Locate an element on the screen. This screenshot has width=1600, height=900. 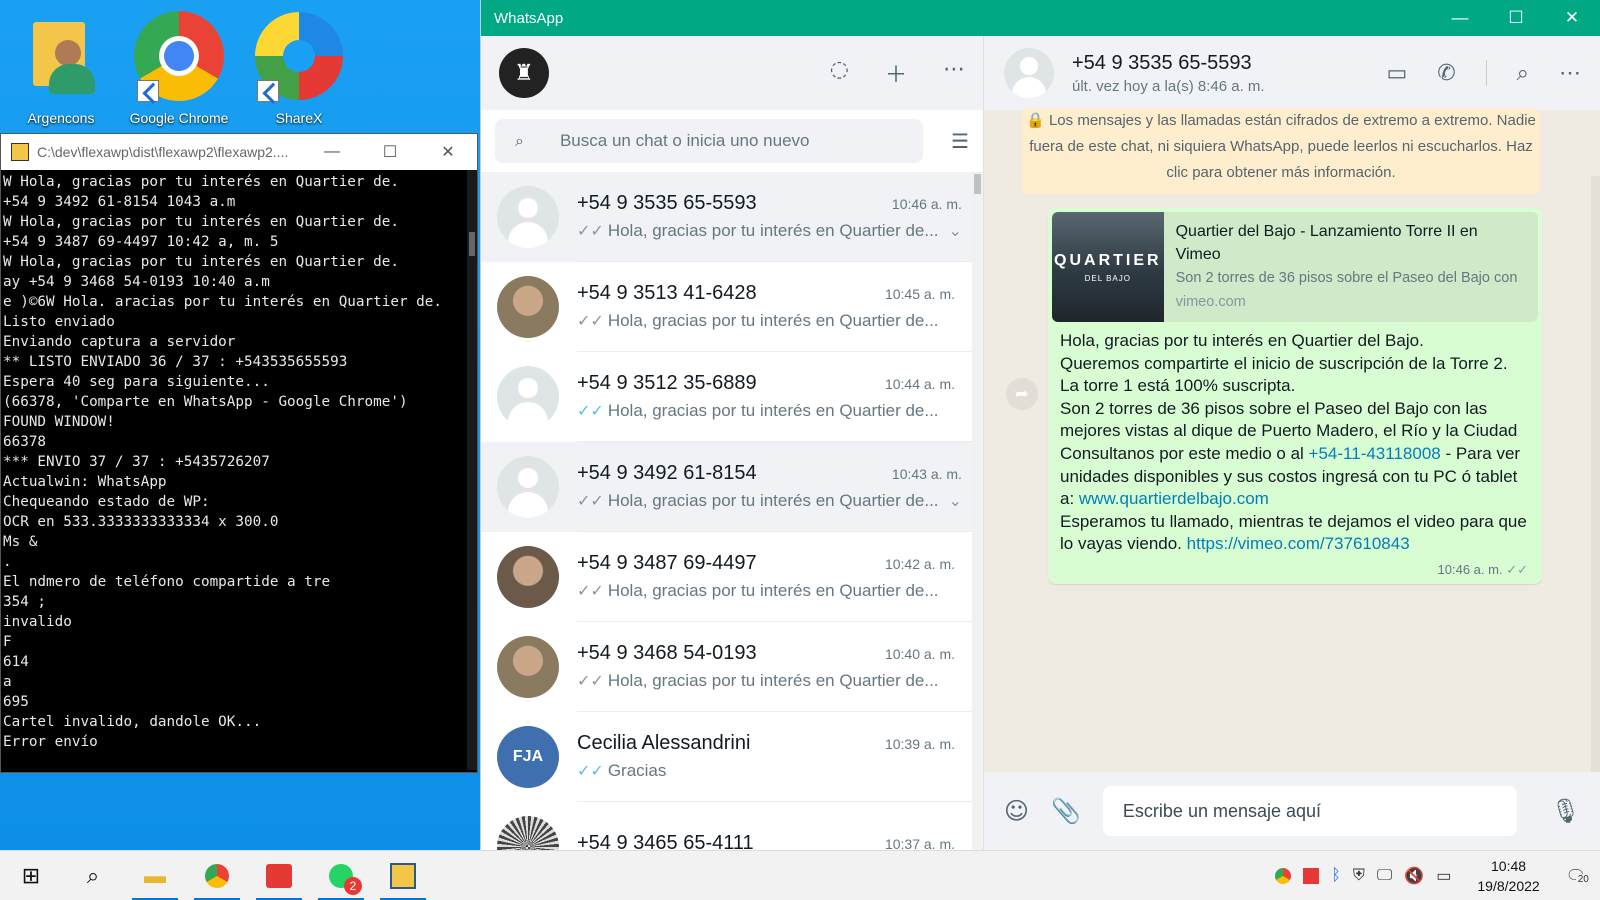
chrome-tray-icon is located at coordinates (1283, 875).